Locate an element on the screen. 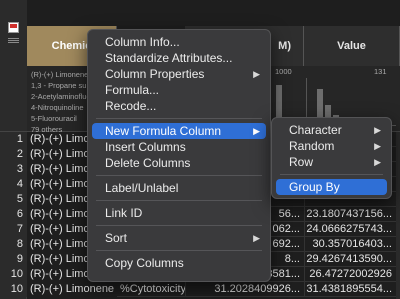 This screenshot has width=400, height=299. menu-item: Link ID is located at coordinates (179, 213).